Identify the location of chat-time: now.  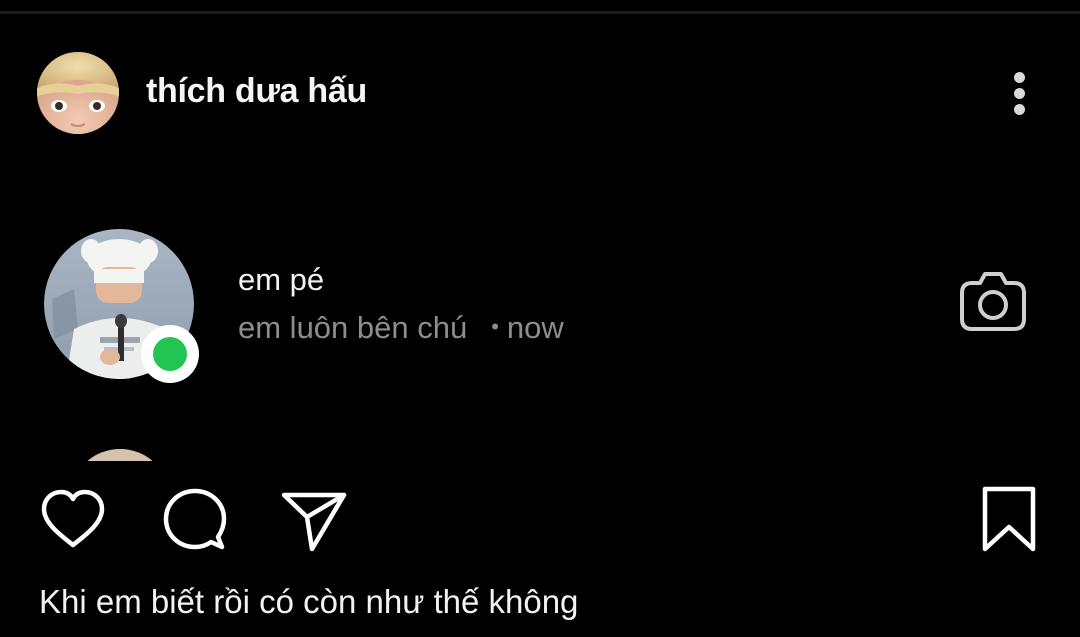
(535, 327).